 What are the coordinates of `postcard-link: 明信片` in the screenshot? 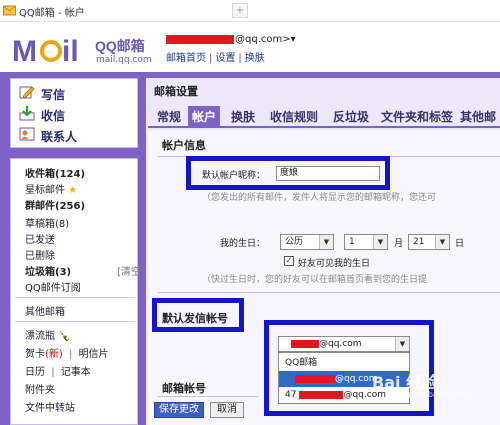 It's located at (94, 354).